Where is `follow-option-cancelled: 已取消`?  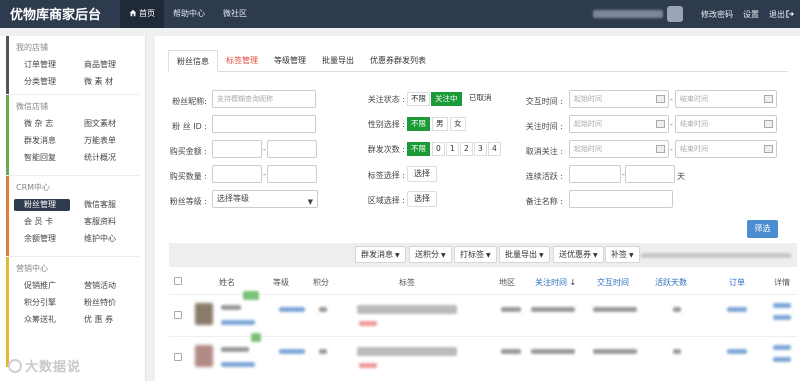
follow-option-cancelled: 已取消 is located at coordinates (480, 99).